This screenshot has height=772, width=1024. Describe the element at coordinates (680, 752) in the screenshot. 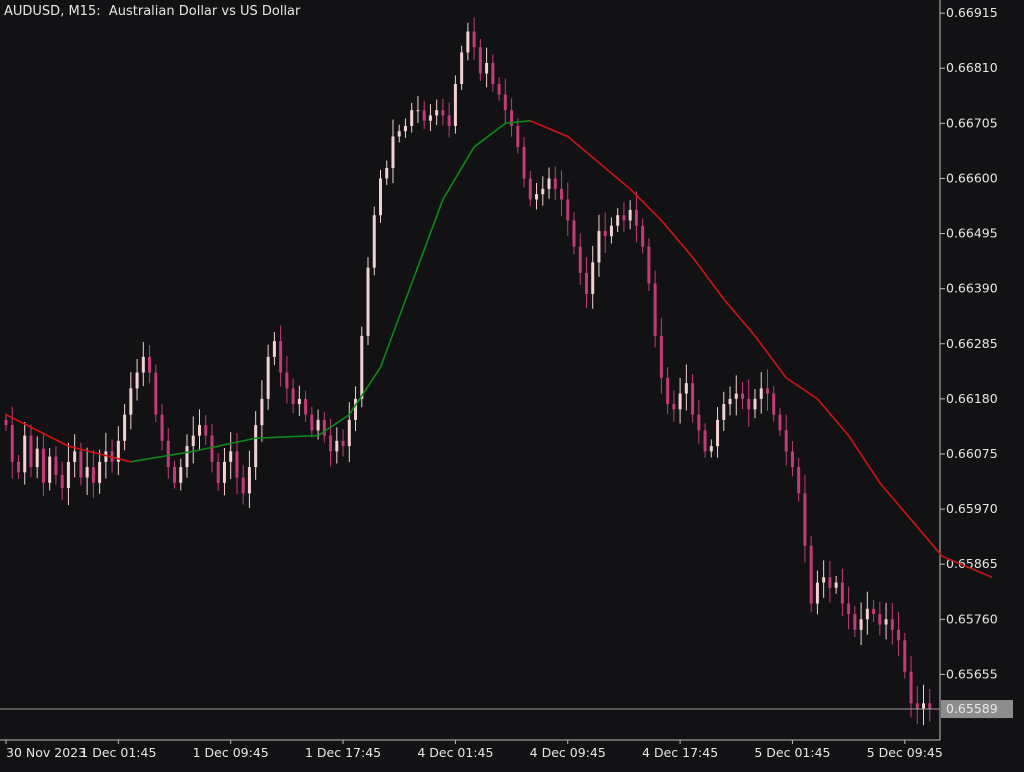

I see `x-tick-label: 4 Dec 17:45` at that location.